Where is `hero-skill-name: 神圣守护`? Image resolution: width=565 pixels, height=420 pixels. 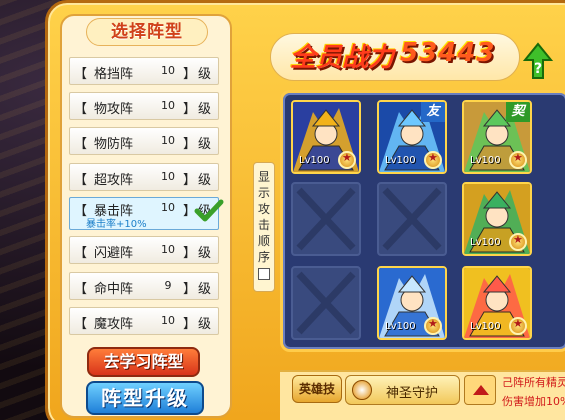 hero-skill-name: 神圣守护 is located at coordinates (412, 393).